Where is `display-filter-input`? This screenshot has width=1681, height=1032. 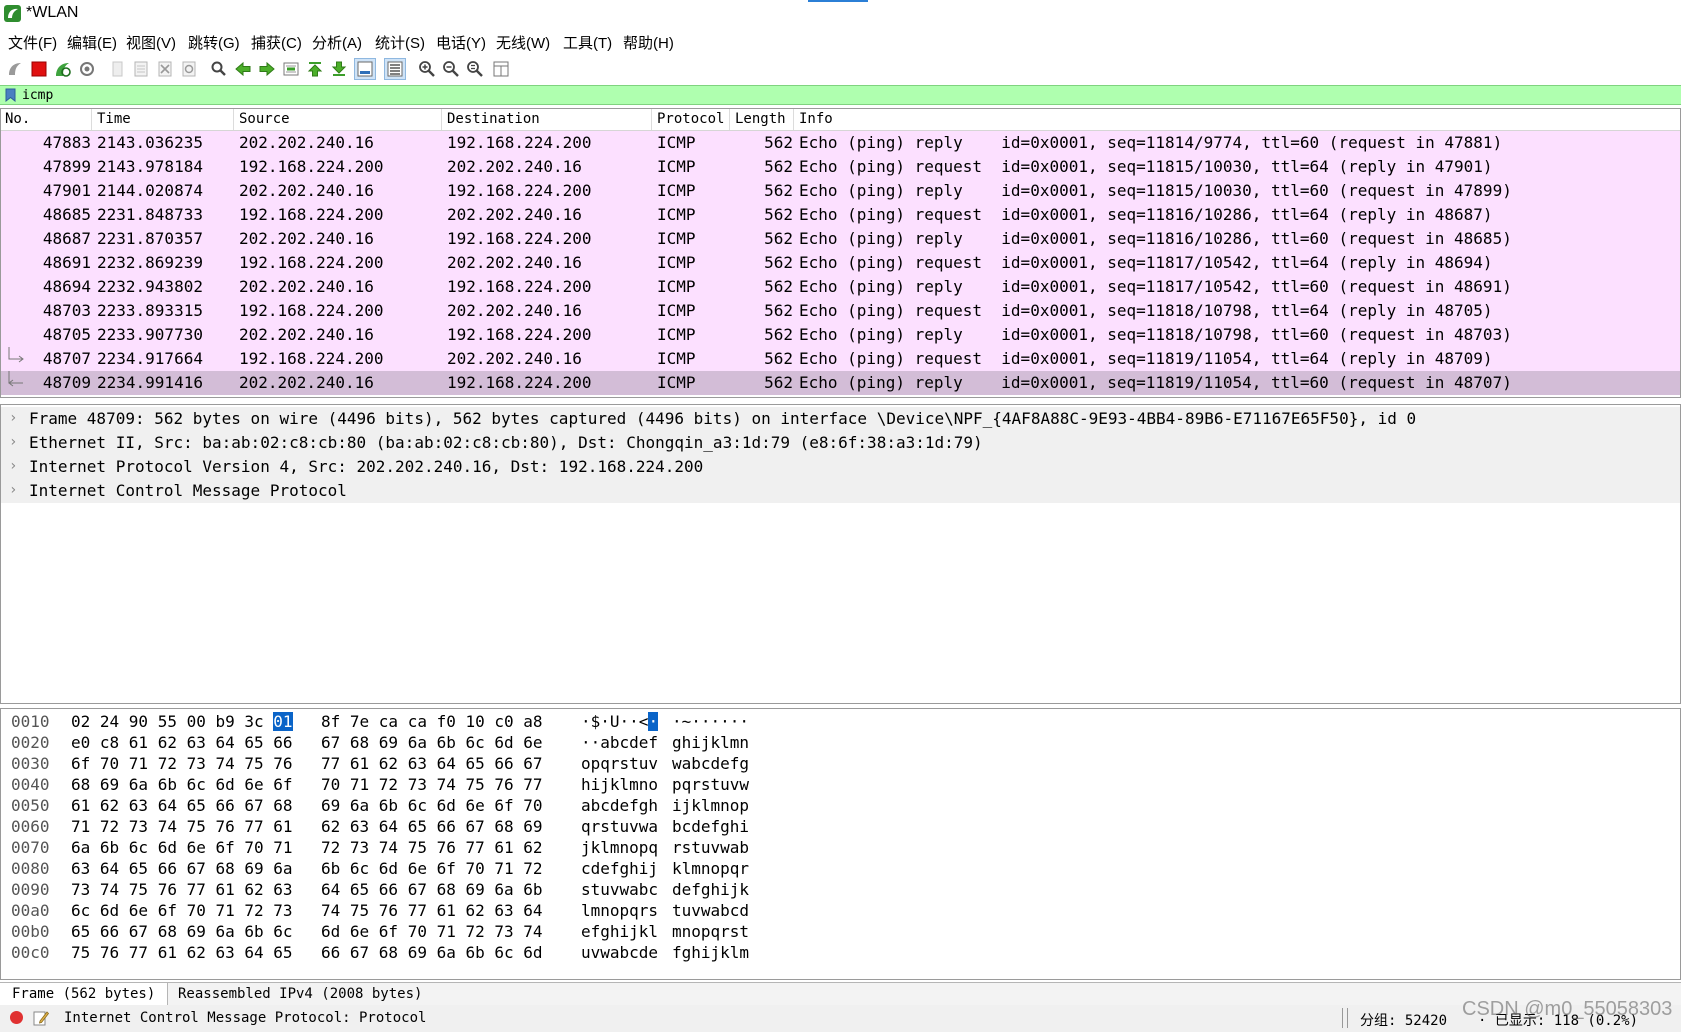 display-filter-input is located at coordinates (842, 95).